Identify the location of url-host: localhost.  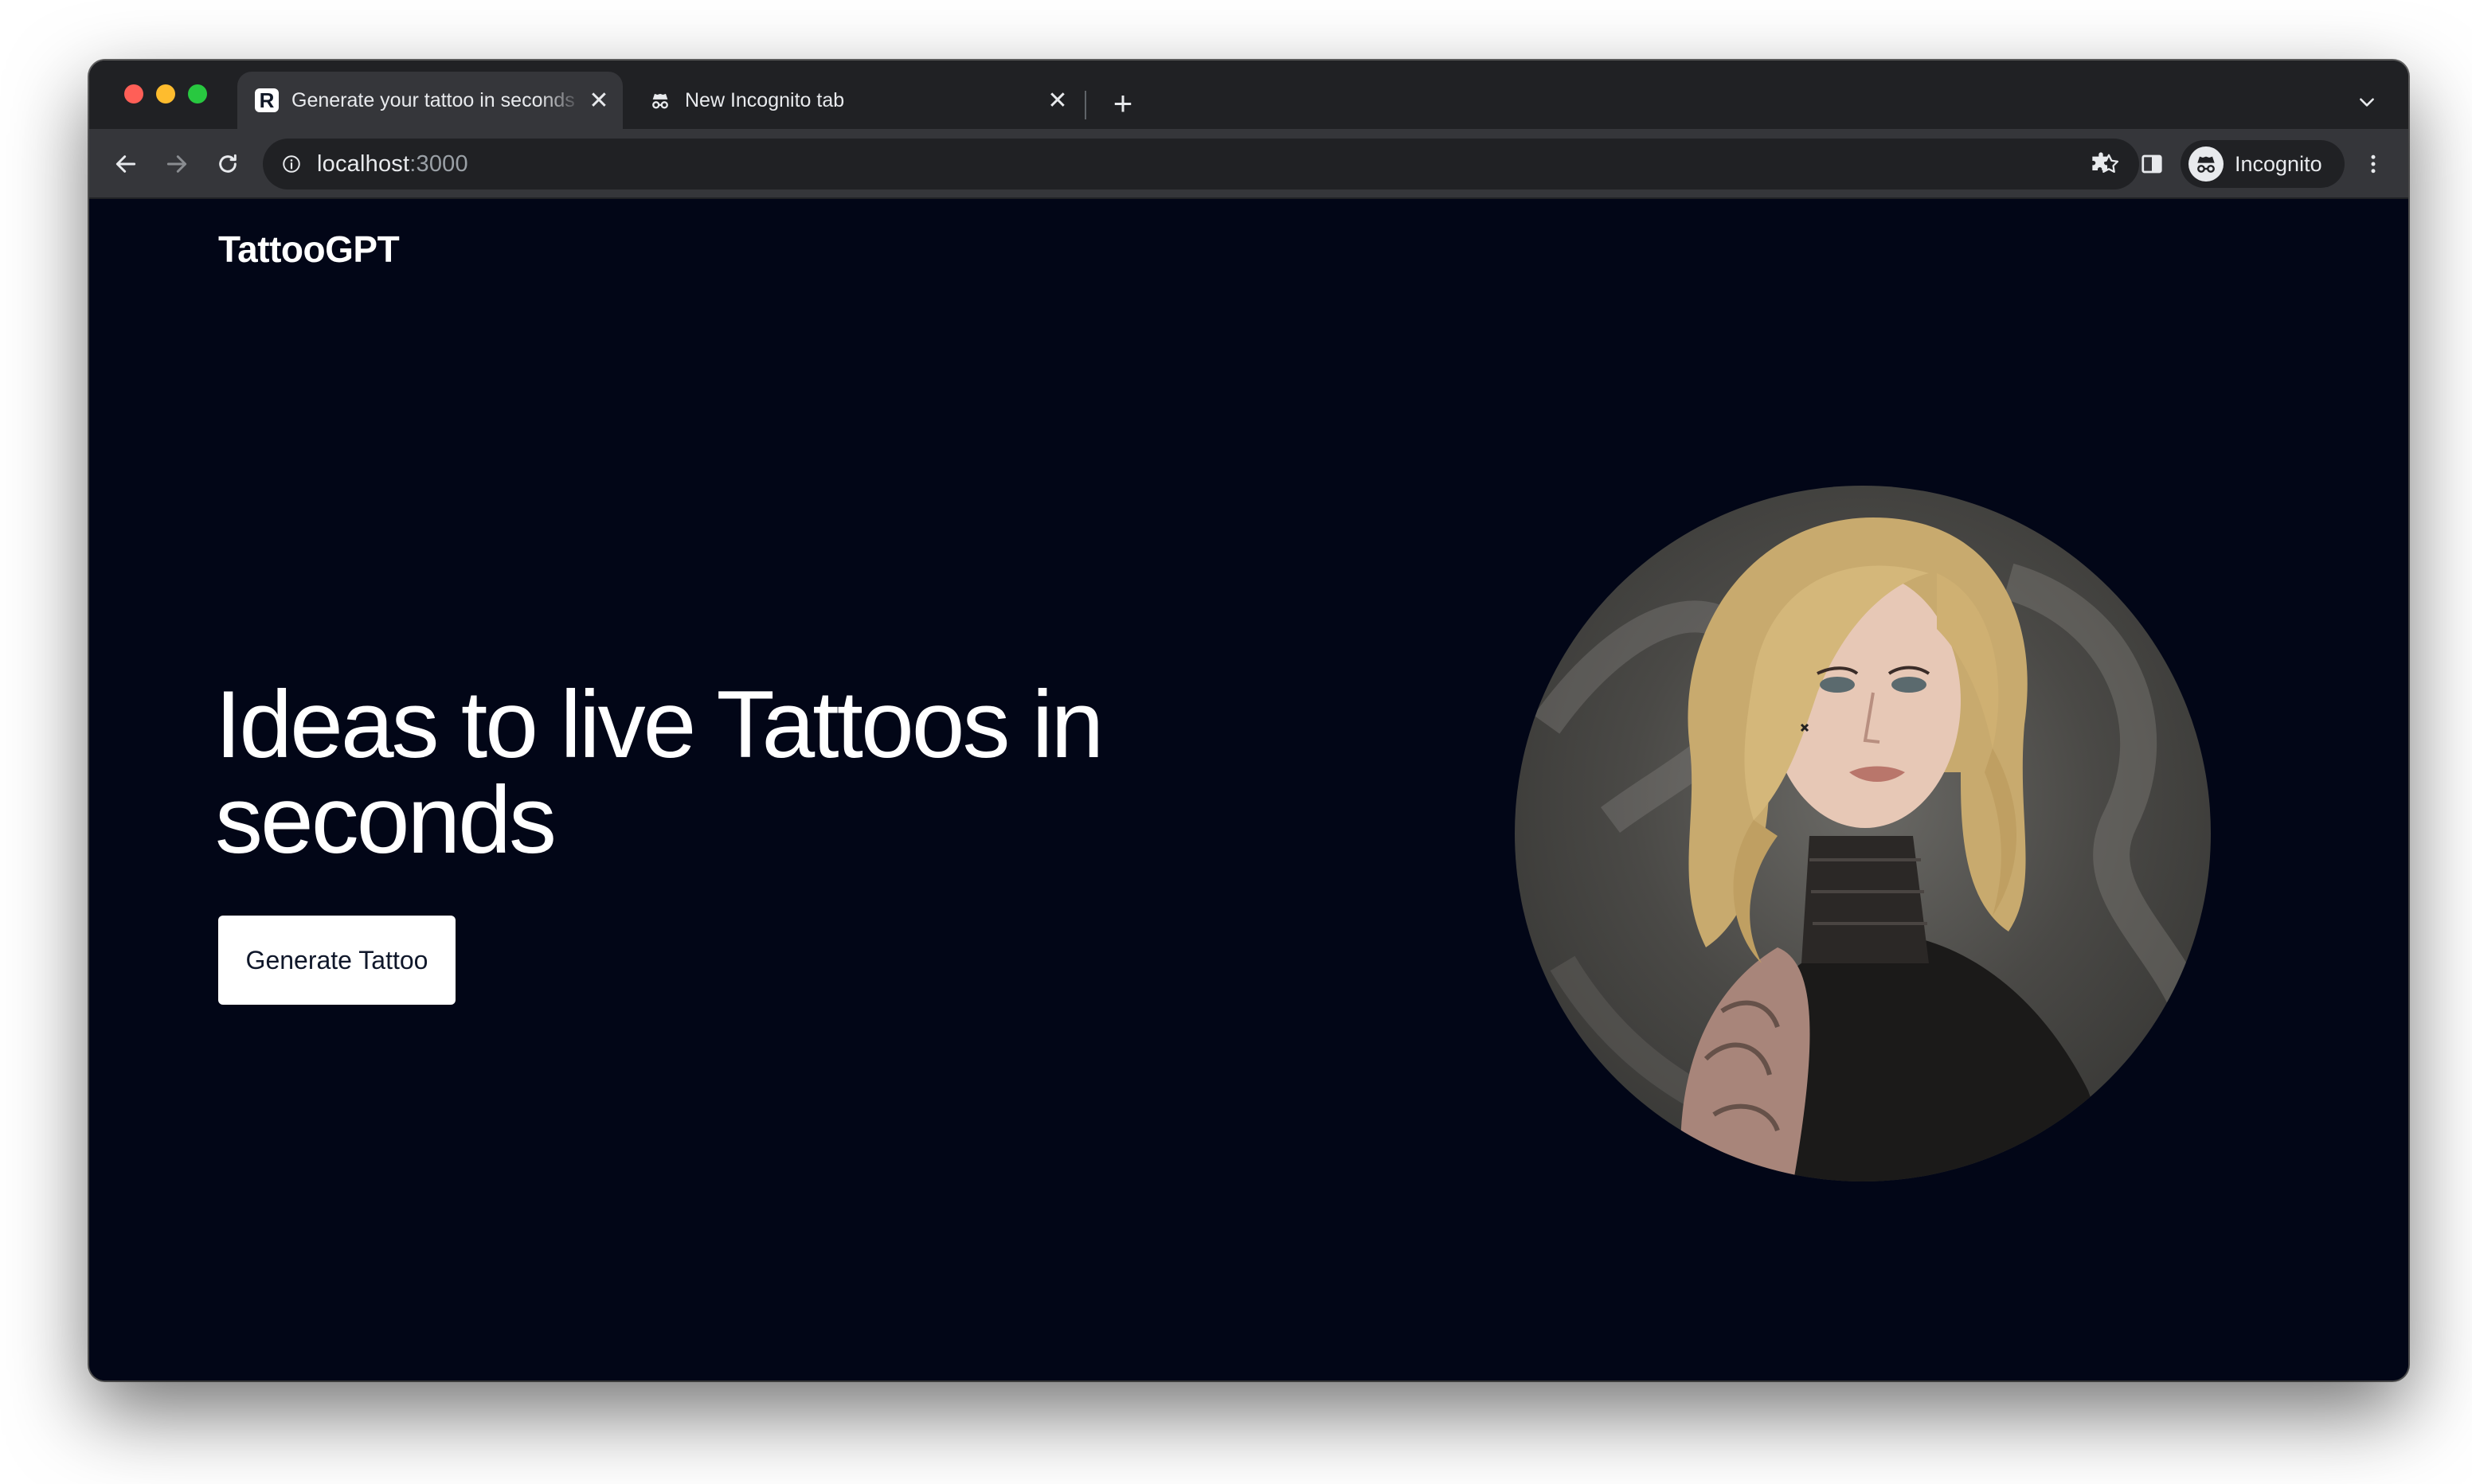
(363, 163).